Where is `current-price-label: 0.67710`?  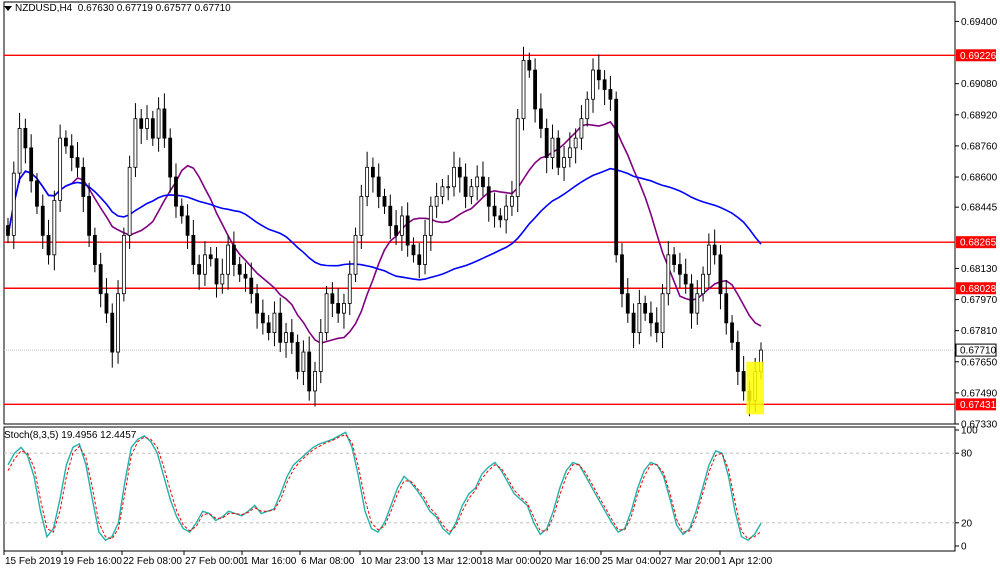
current-price-label: 0.67710 is located at coordinates (978, 351).